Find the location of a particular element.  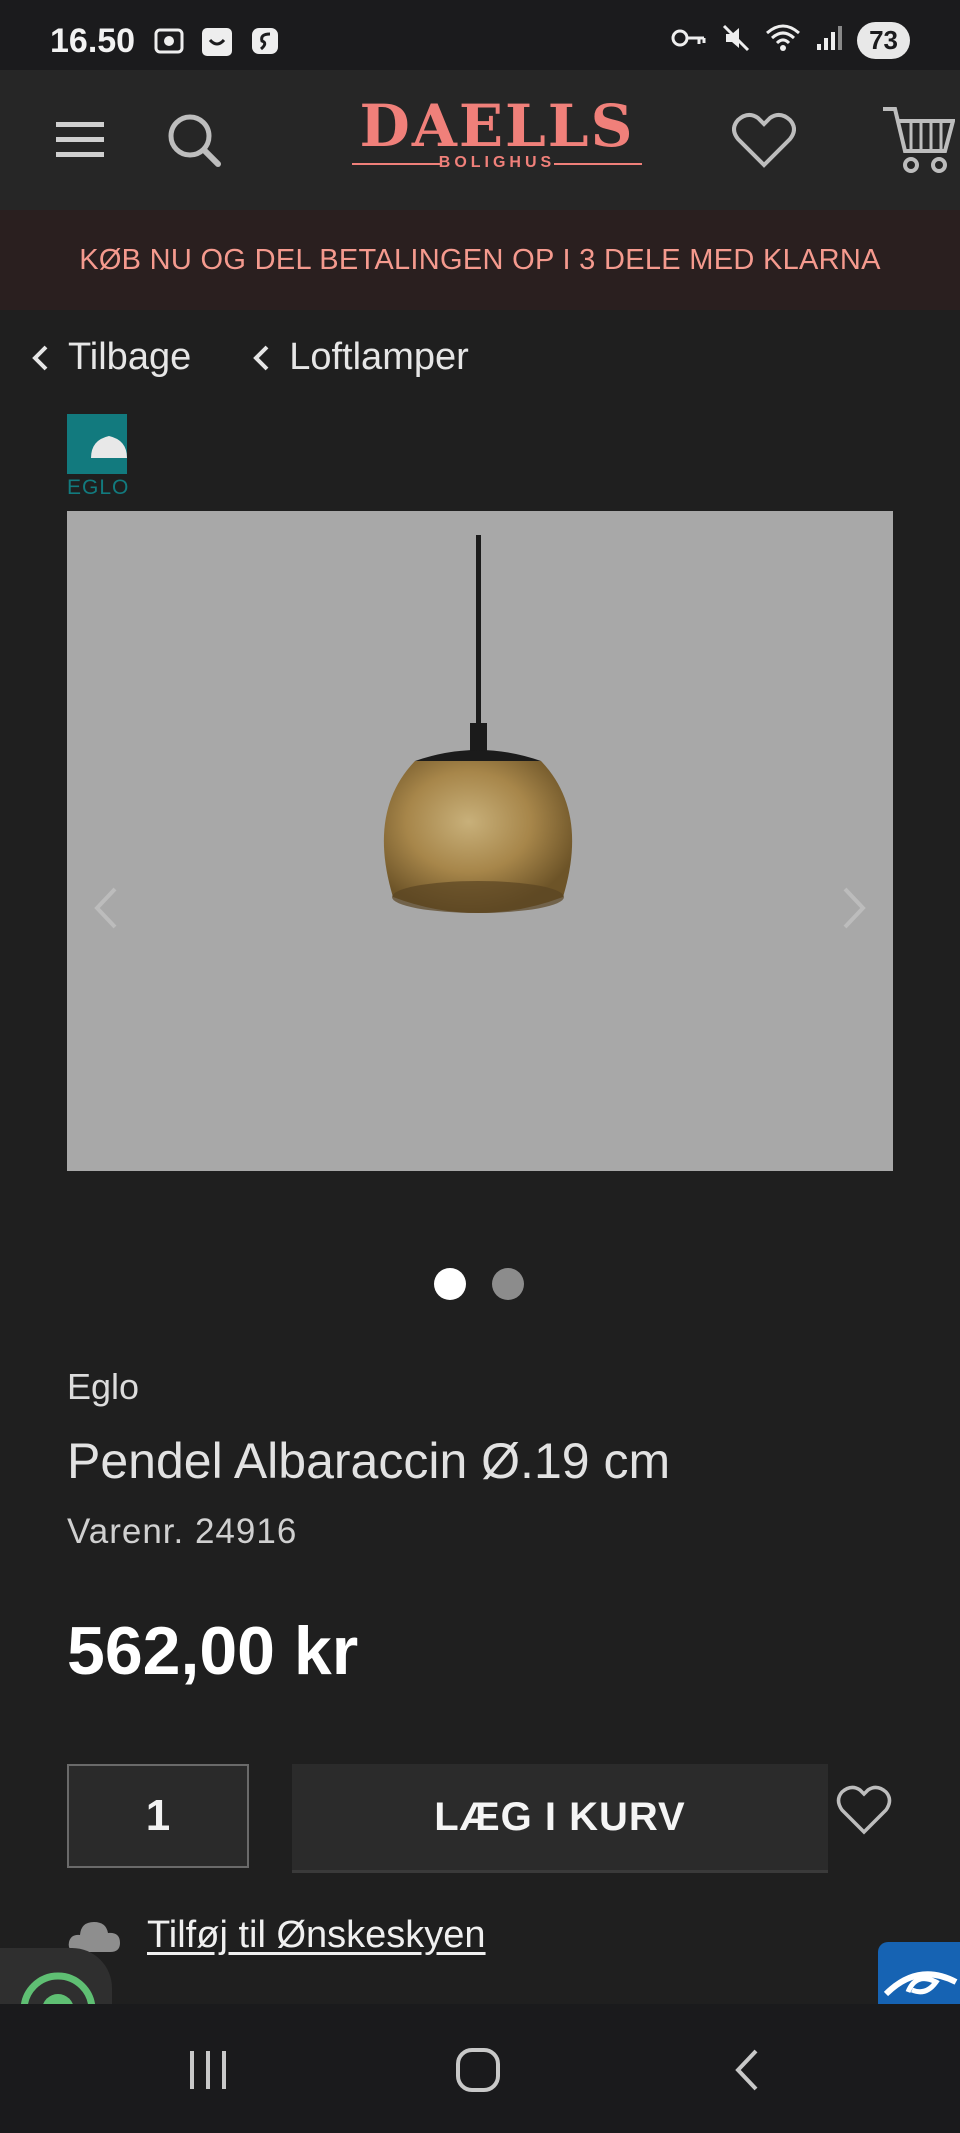

add-to-wish-cloud-link: Tilføj til Ønskeskyen is located at coordinates (316, 1935).